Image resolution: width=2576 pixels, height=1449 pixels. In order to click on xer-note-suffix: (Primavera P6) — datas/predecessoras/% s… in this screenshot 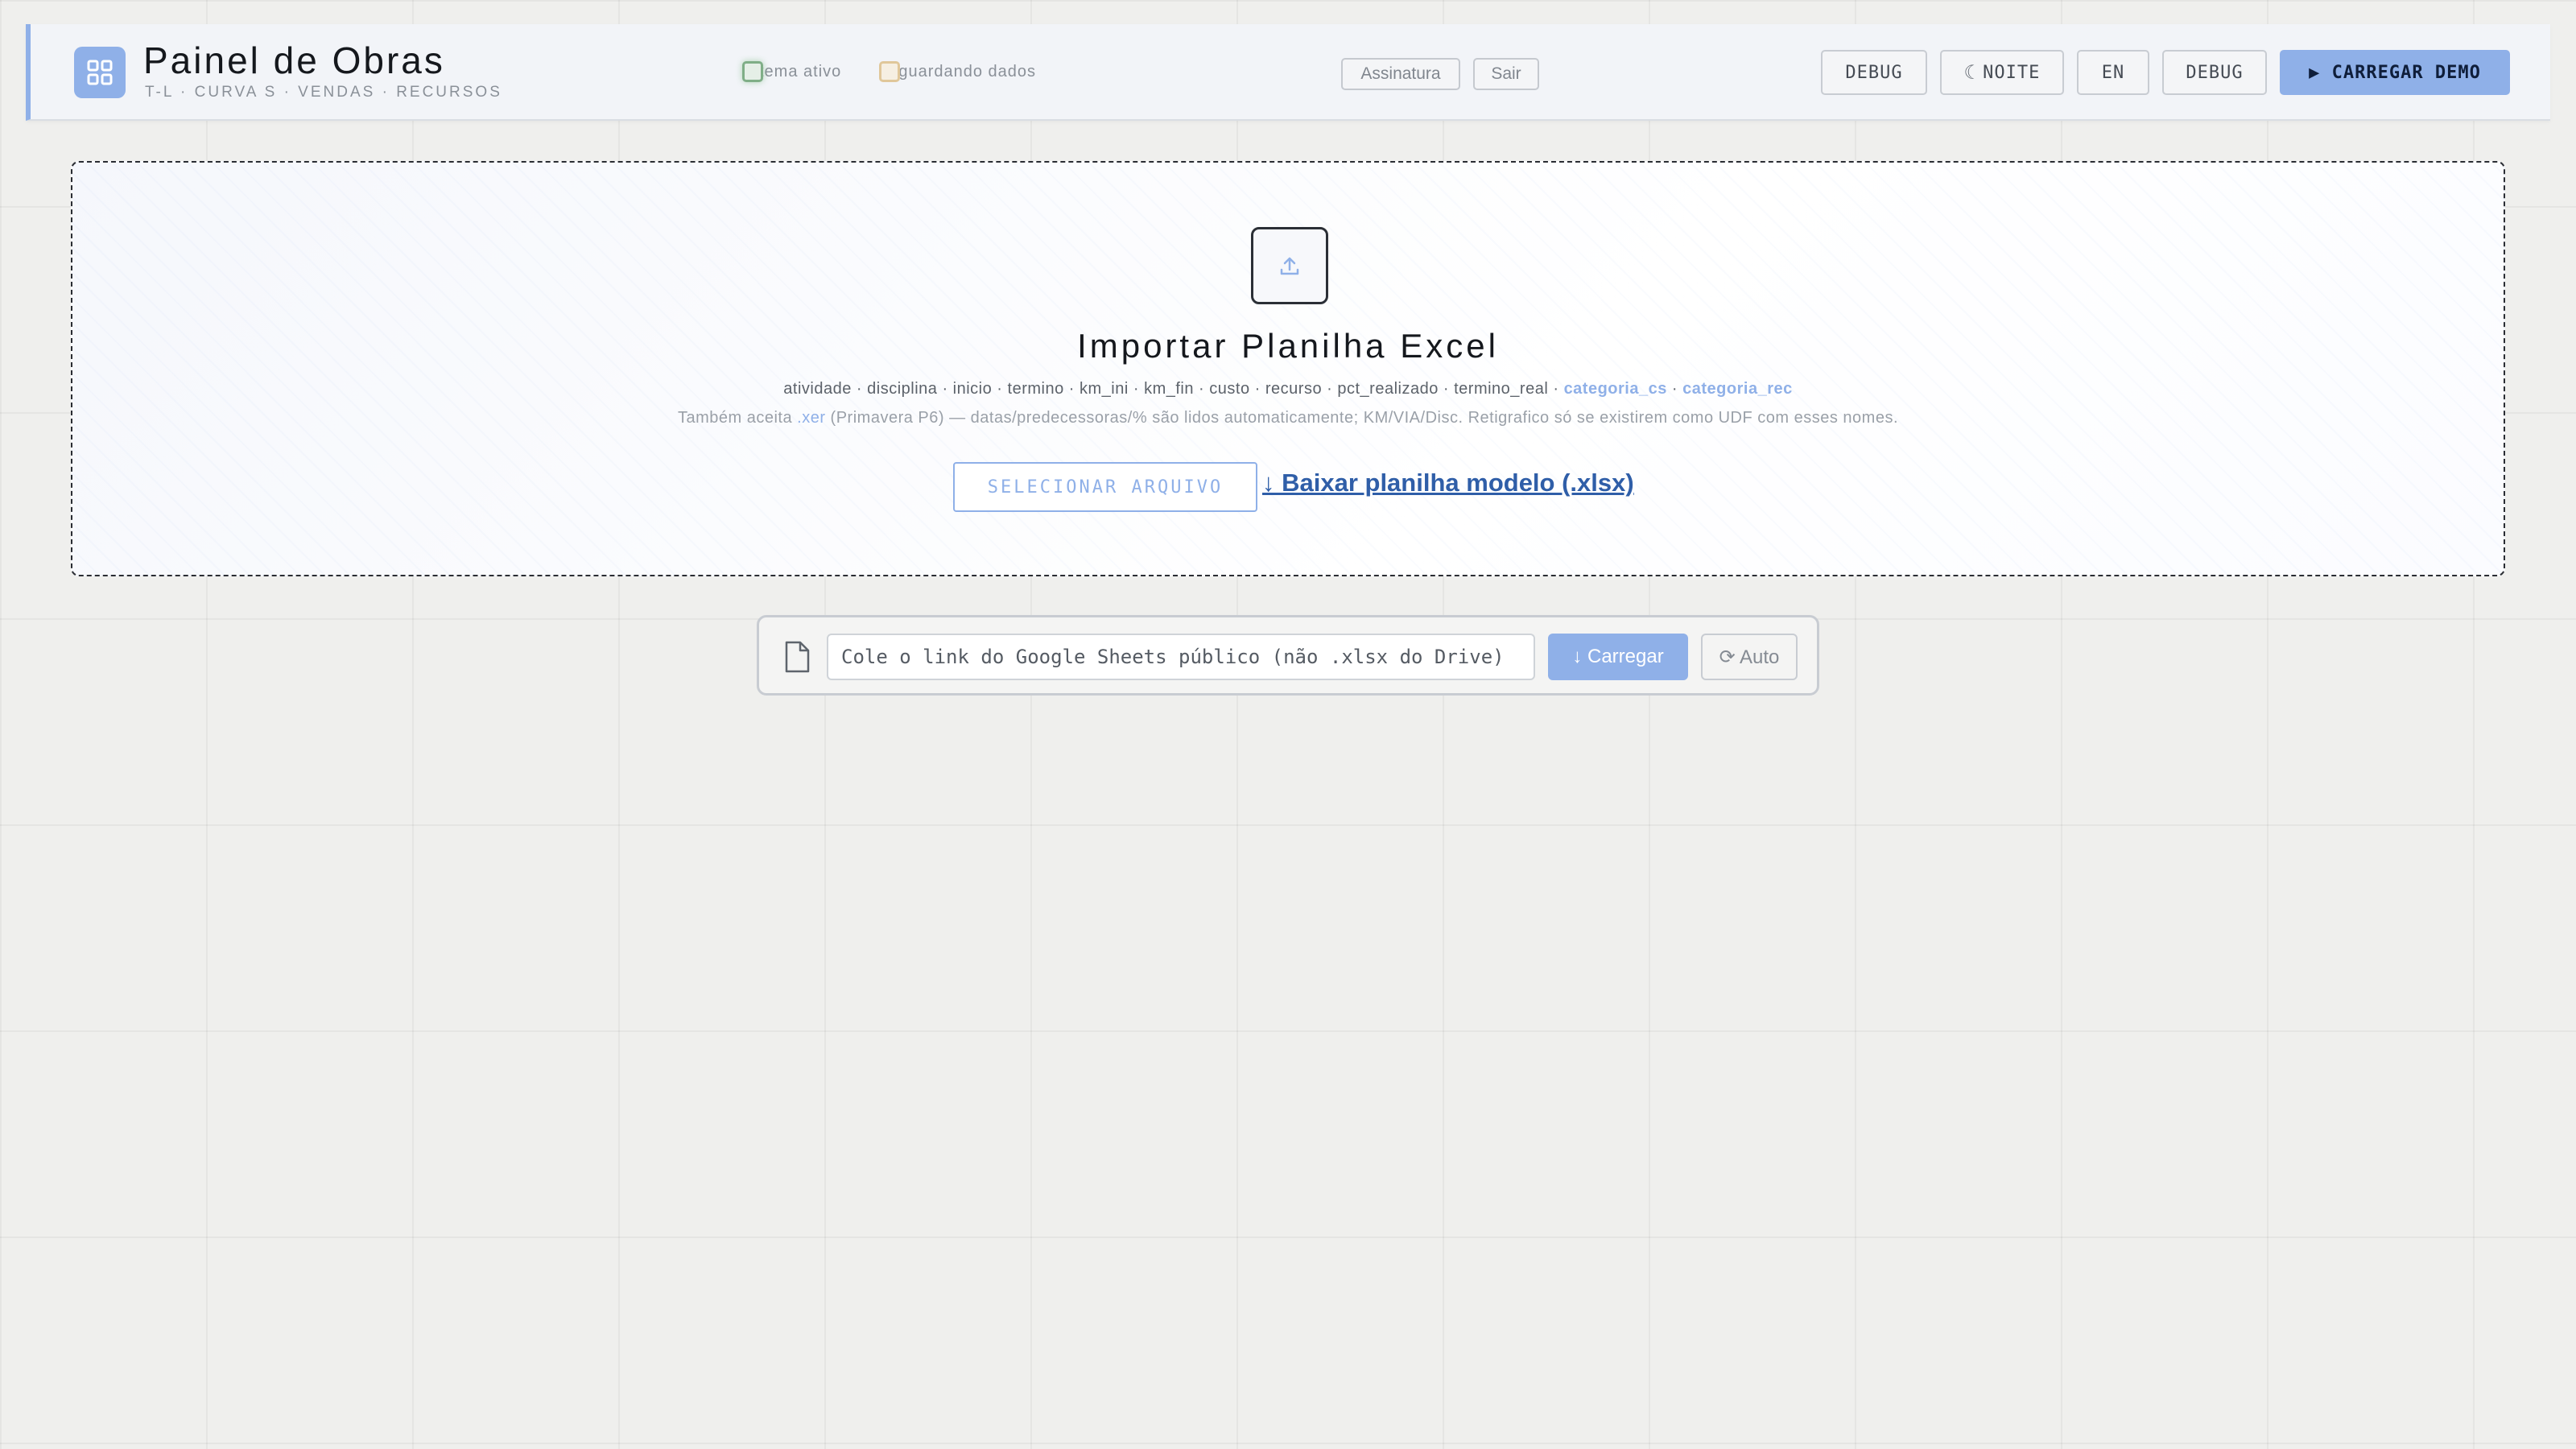, I will do `click(1362, 418)`.